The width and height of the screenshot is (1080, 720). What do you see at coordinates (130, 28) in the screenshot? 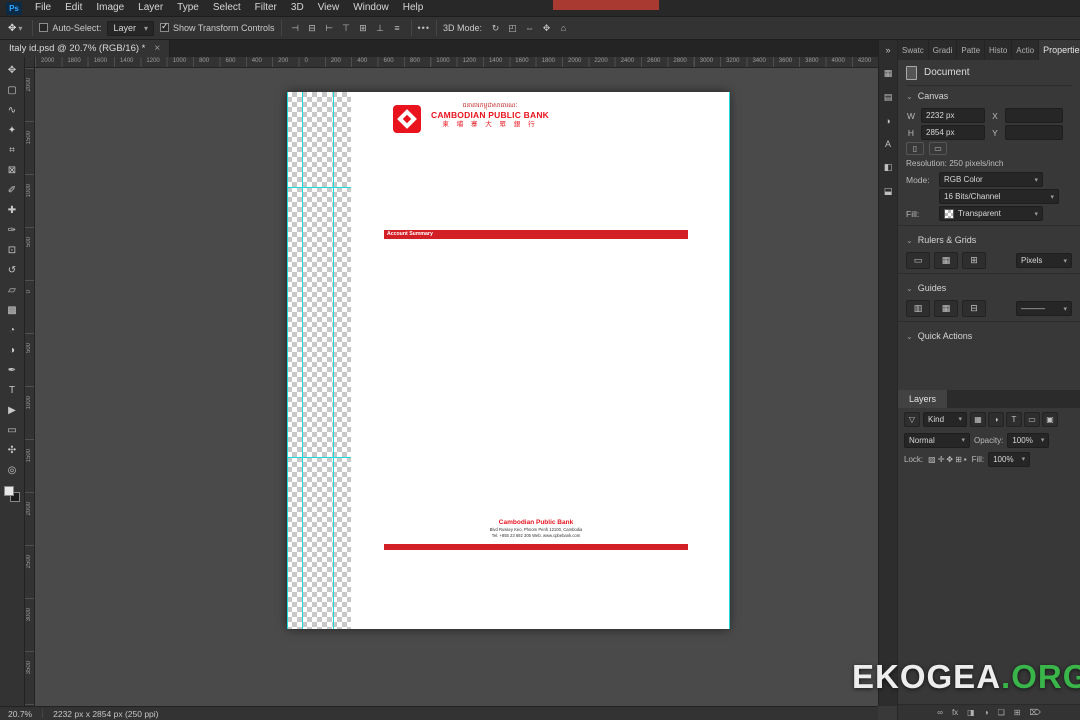
I see `auto-select-target-dropdown: Layer ▾` at bounding box center [130, 28].